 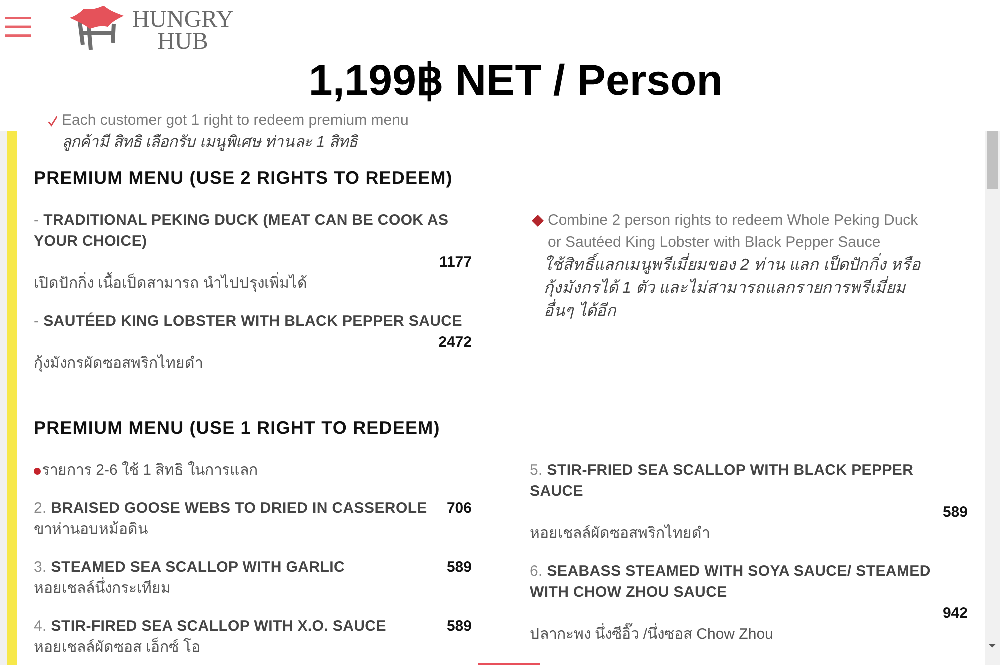 What do you see at coordinates (237, 428) in the screenshot?
I see `section-heading: PREMIUM MENU (USE 1 RIGHT TO REDEEM)` at bounding box center [237, 428].